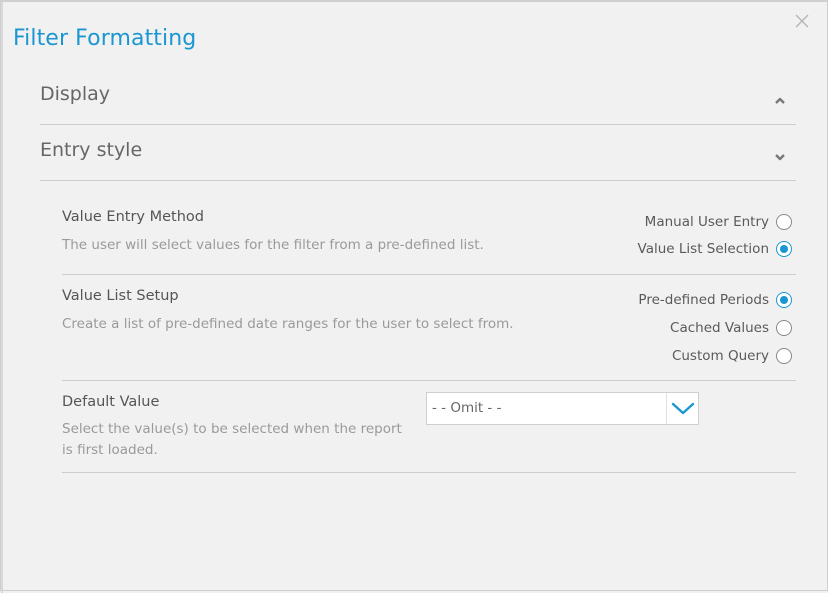 Image resolution: width=828 pixels, height=593 pixels. Describe the element at coordinates (784, 222) in the screenshot. I see `radio-manual-user-entry-circle` at that location.